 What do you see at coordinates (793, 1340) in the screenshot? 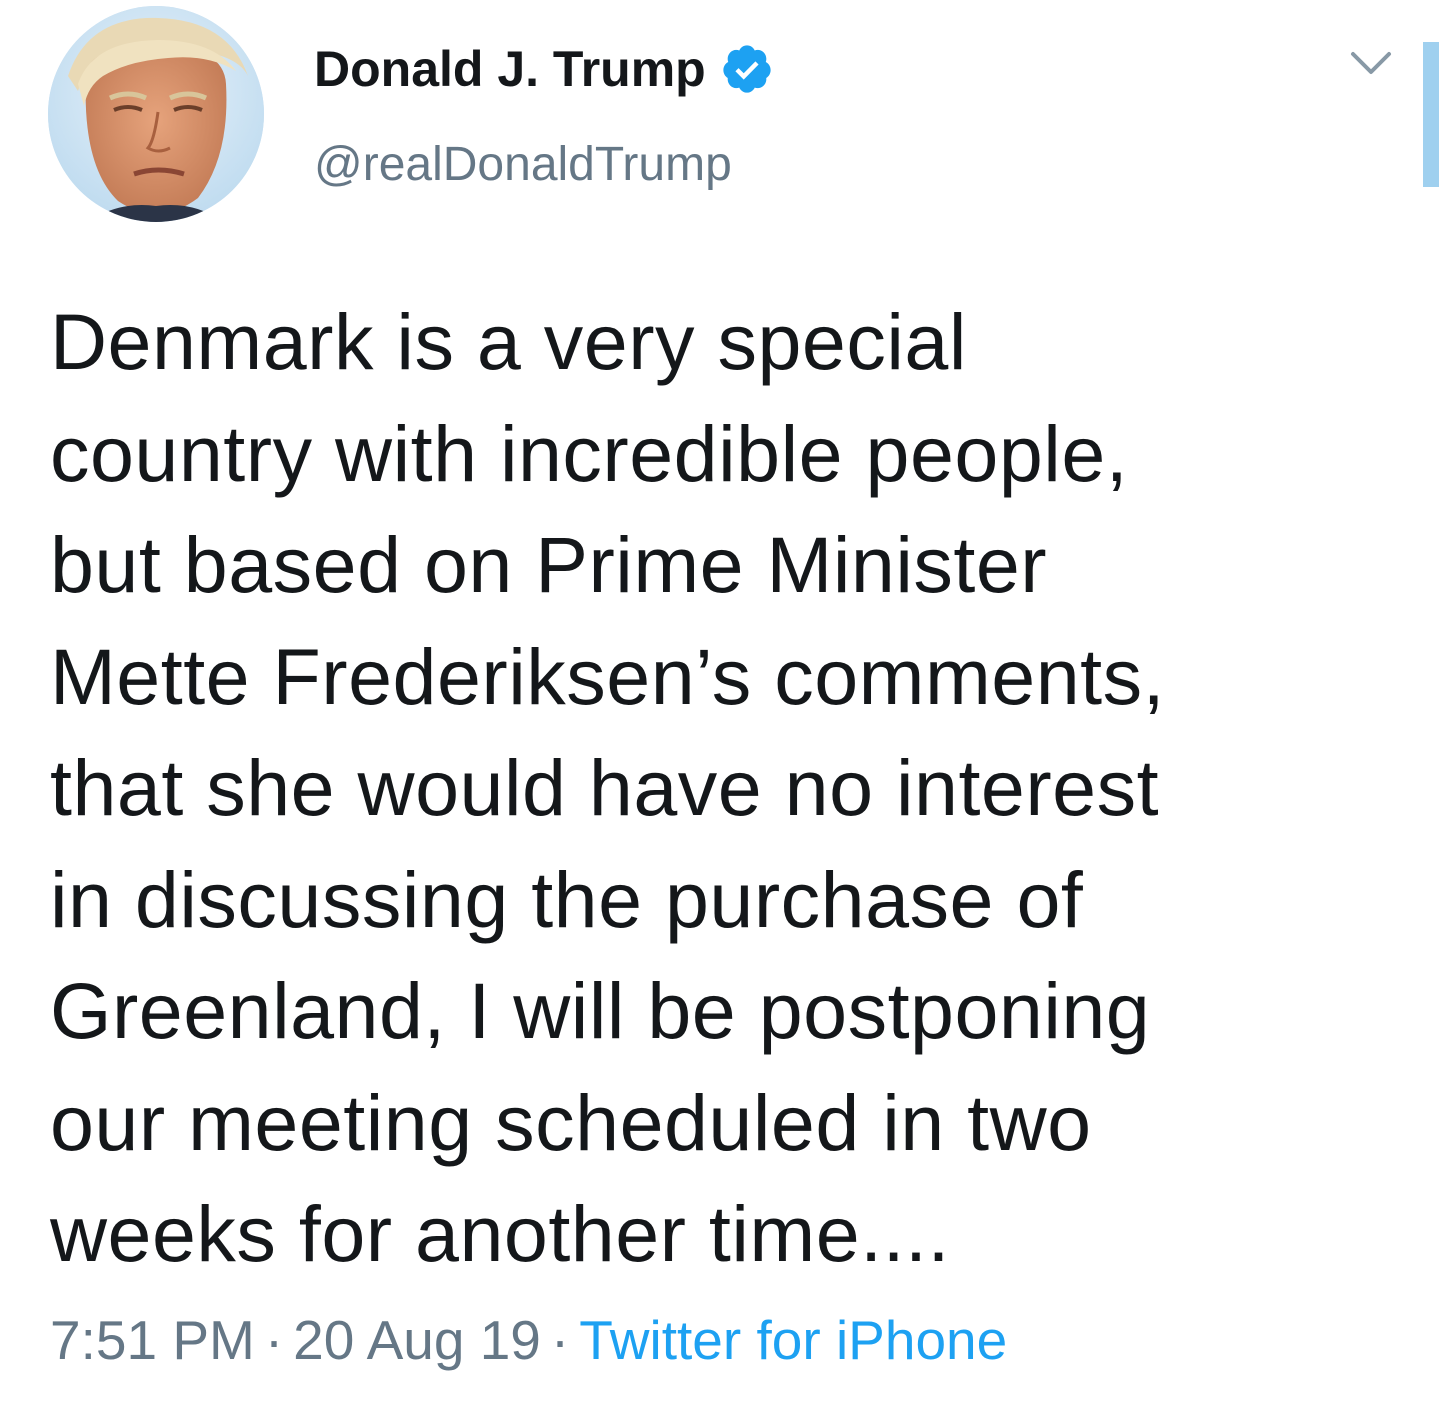
I see `tweet-source-link: Twitter for iPhone` at bounding box center [793, 1340].